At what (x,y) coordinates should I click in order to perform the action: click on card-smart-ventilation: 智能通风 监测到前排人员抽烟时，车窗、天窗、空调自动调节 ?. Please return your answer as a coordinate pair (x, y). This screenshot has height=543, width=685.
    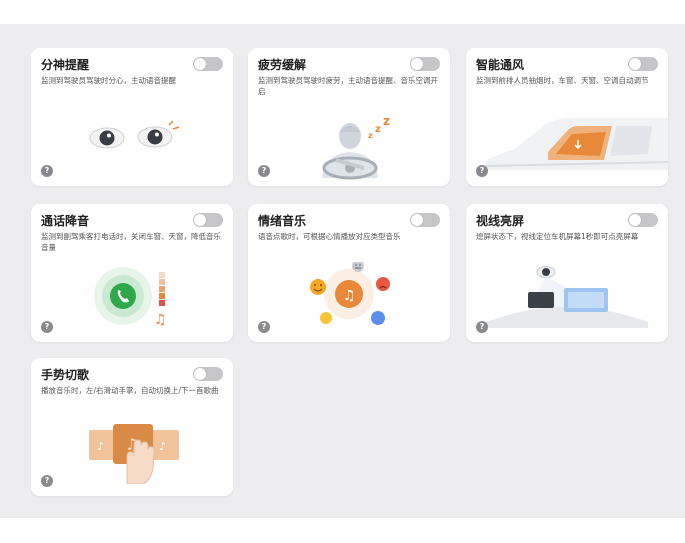
    Looking at the image, I should click on (567, 117).